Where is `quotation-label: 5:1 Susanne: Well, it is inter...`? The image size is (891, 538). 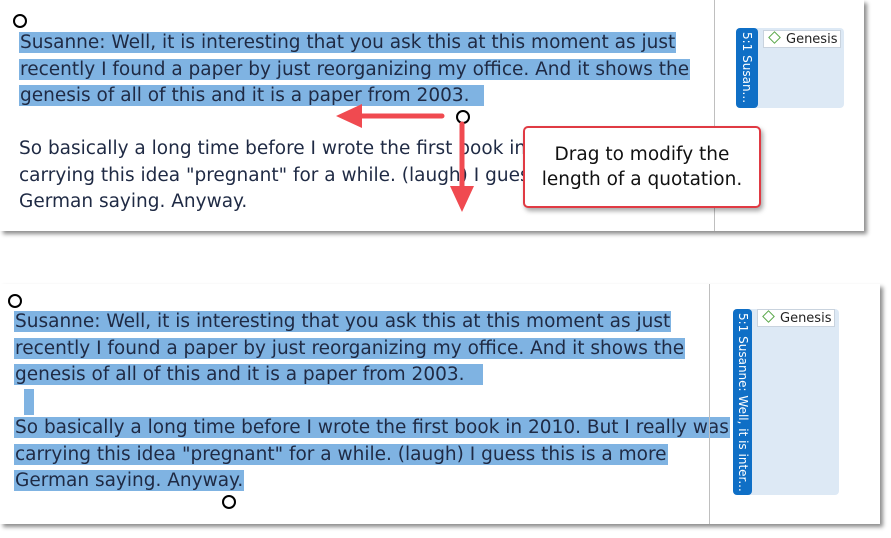
quotation-label: 5:1 Susanne: Well, it is inter... is located at coordinates (742, 402).